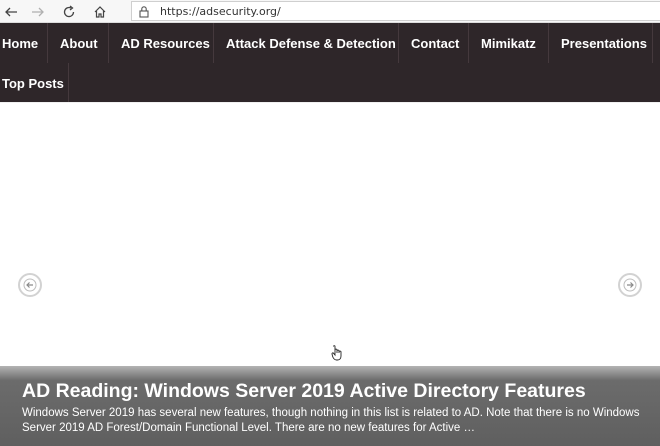 The height and width of the screenshot is (446, 660). I want to click on home-button, so click(100, 11).